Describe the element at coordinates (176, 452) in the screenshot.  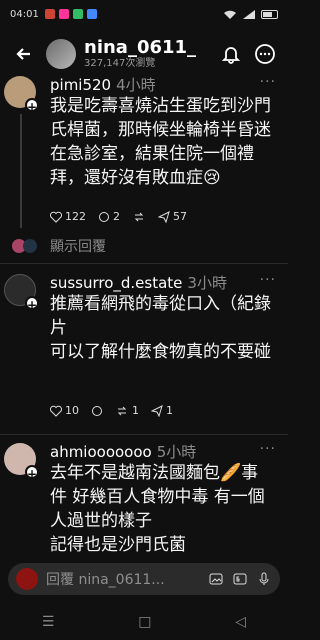
I see `comment-time: 5小時` at that location.